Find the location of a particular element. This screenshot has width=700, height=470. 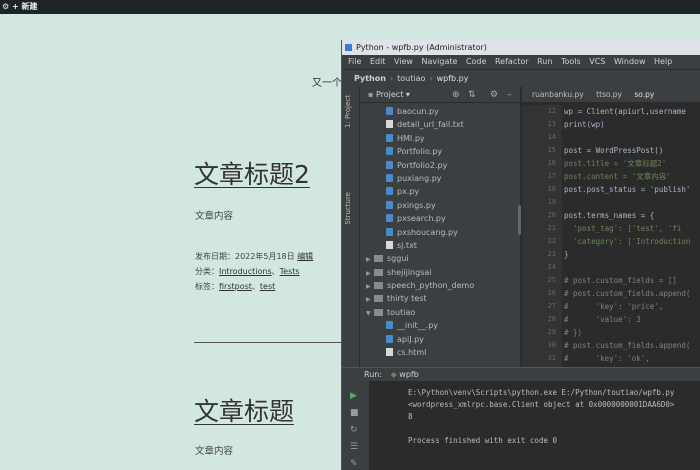

category-link: Tests is located at coordinates (290, 271).